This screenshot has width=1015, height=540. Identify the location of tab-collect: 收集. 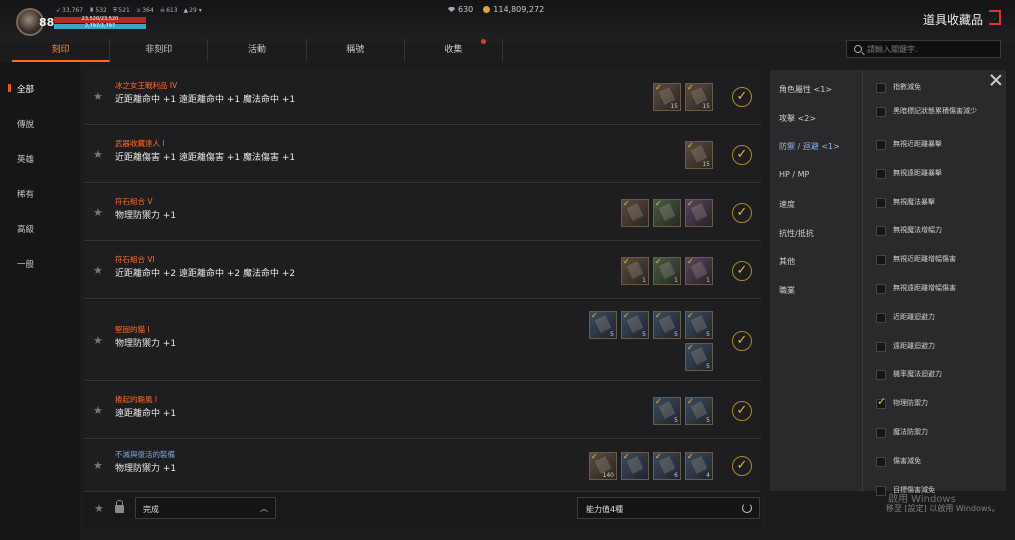
(454, 50).